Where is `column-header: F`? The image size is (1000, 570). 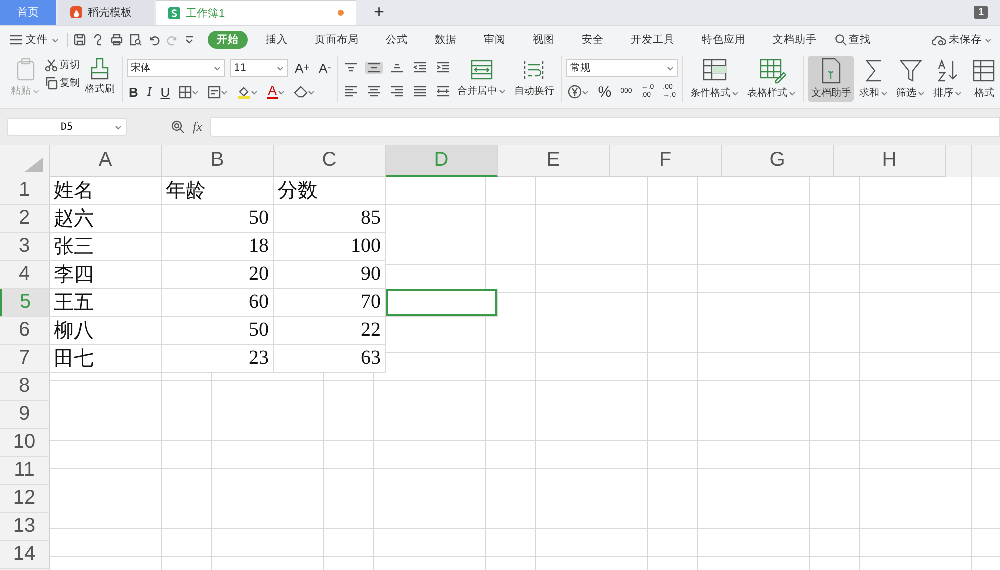 column-header: F is located at coordinates (666, 161).